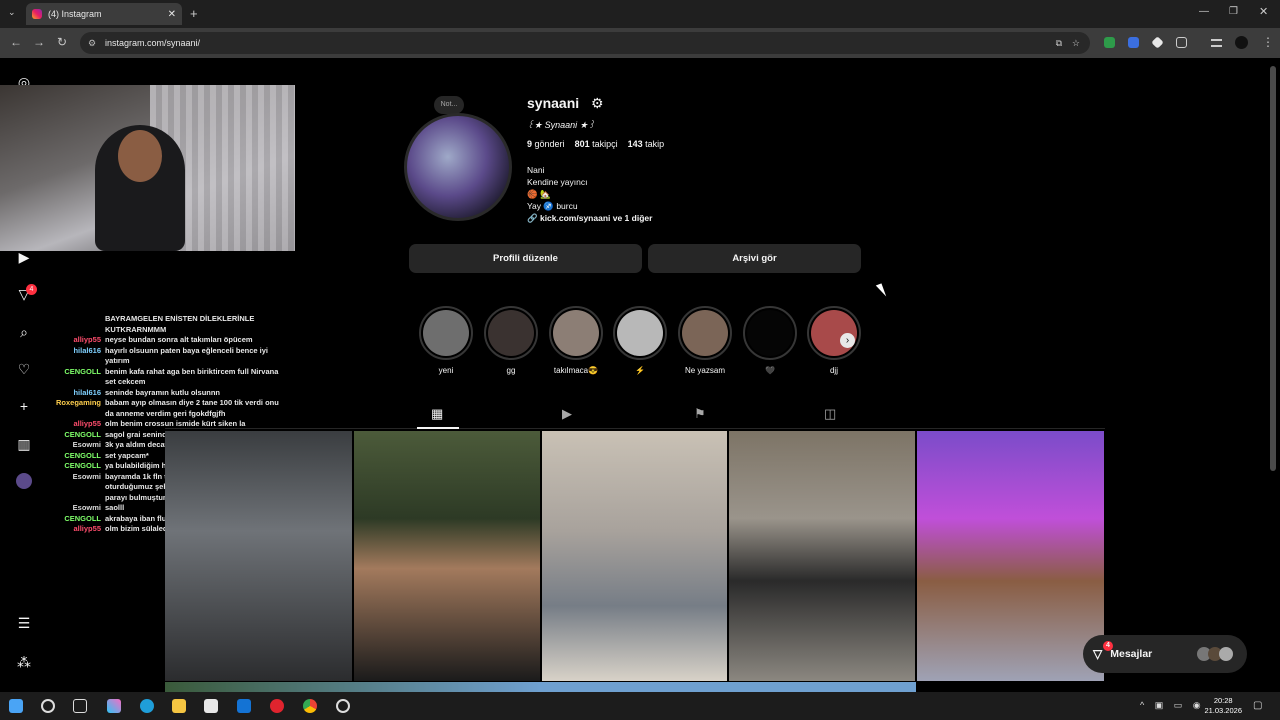 Image resolution: width=1280 pixels, height=720 pixels. Describe the element at coordinates (24, 623) in the screenshot. I see `menu-hamburger-icon: ☰` at that location.